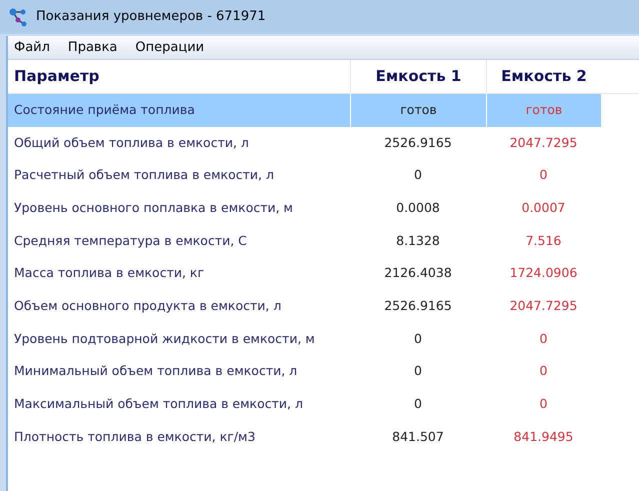 Image resolution: width=639 pixels, height=491 pixels. I want to click on table-cell-text: Общий объем топлива в емкости, л, so click(131, 143).